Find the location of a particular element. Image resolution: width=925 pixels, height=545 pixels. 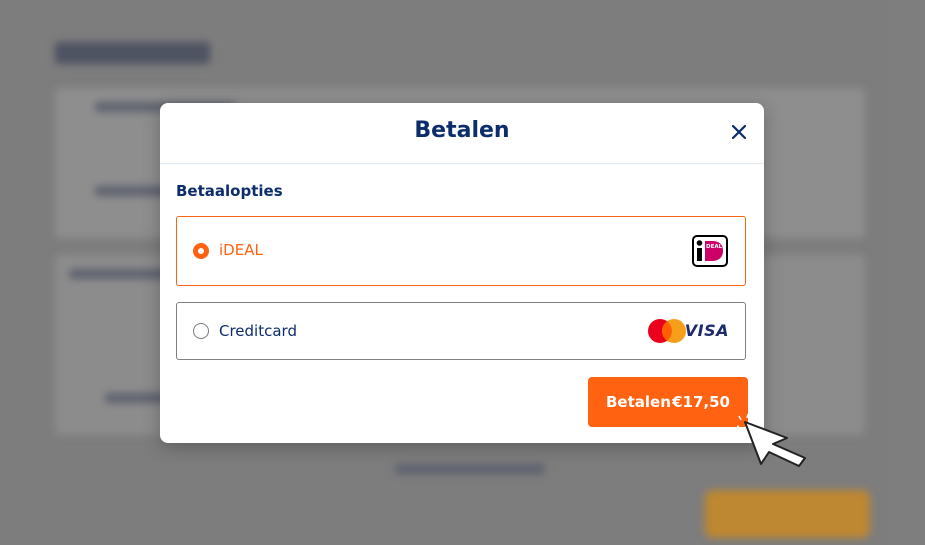

ideal-logo-icon: DEAL is located at coordinates (710, 253).